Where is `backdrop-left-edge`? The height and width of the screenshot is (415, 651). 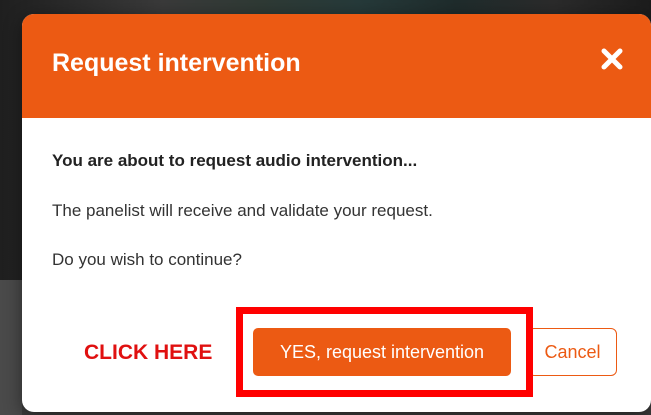
backdrop-left-edge is located at coordinates (11, 347).